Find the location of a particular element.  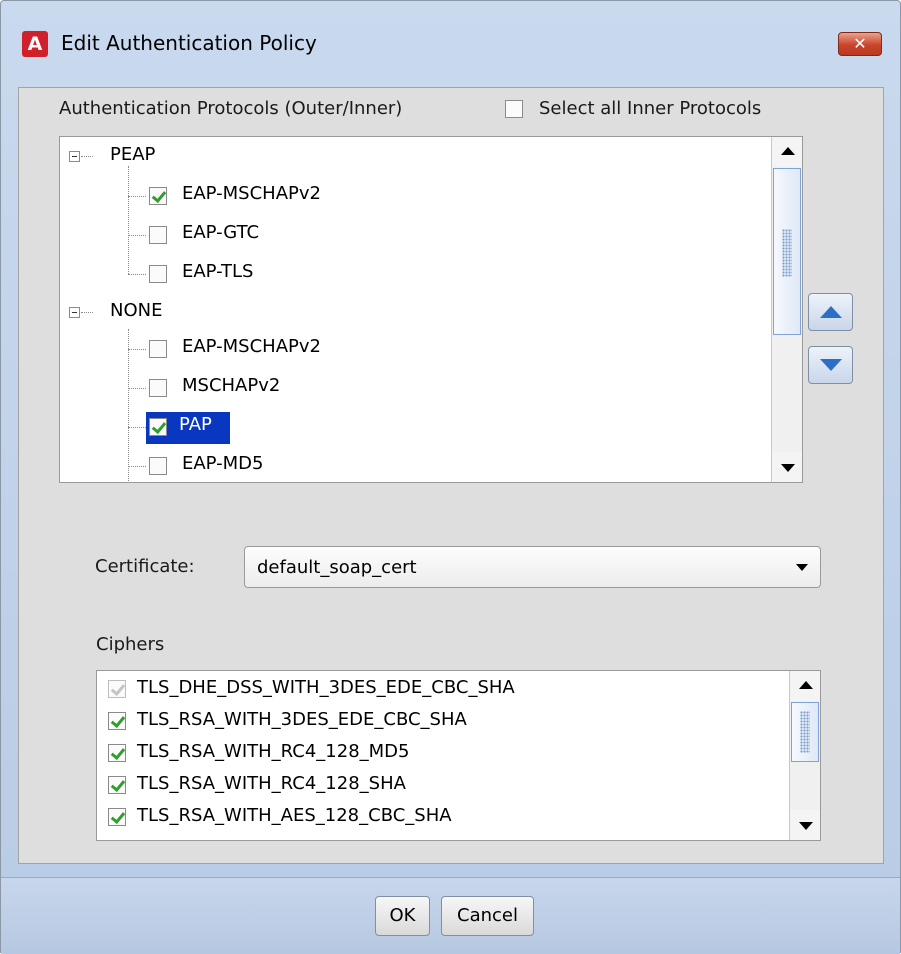

none-eap-mschapv2-checkbox is located at coordinates (158, 349).